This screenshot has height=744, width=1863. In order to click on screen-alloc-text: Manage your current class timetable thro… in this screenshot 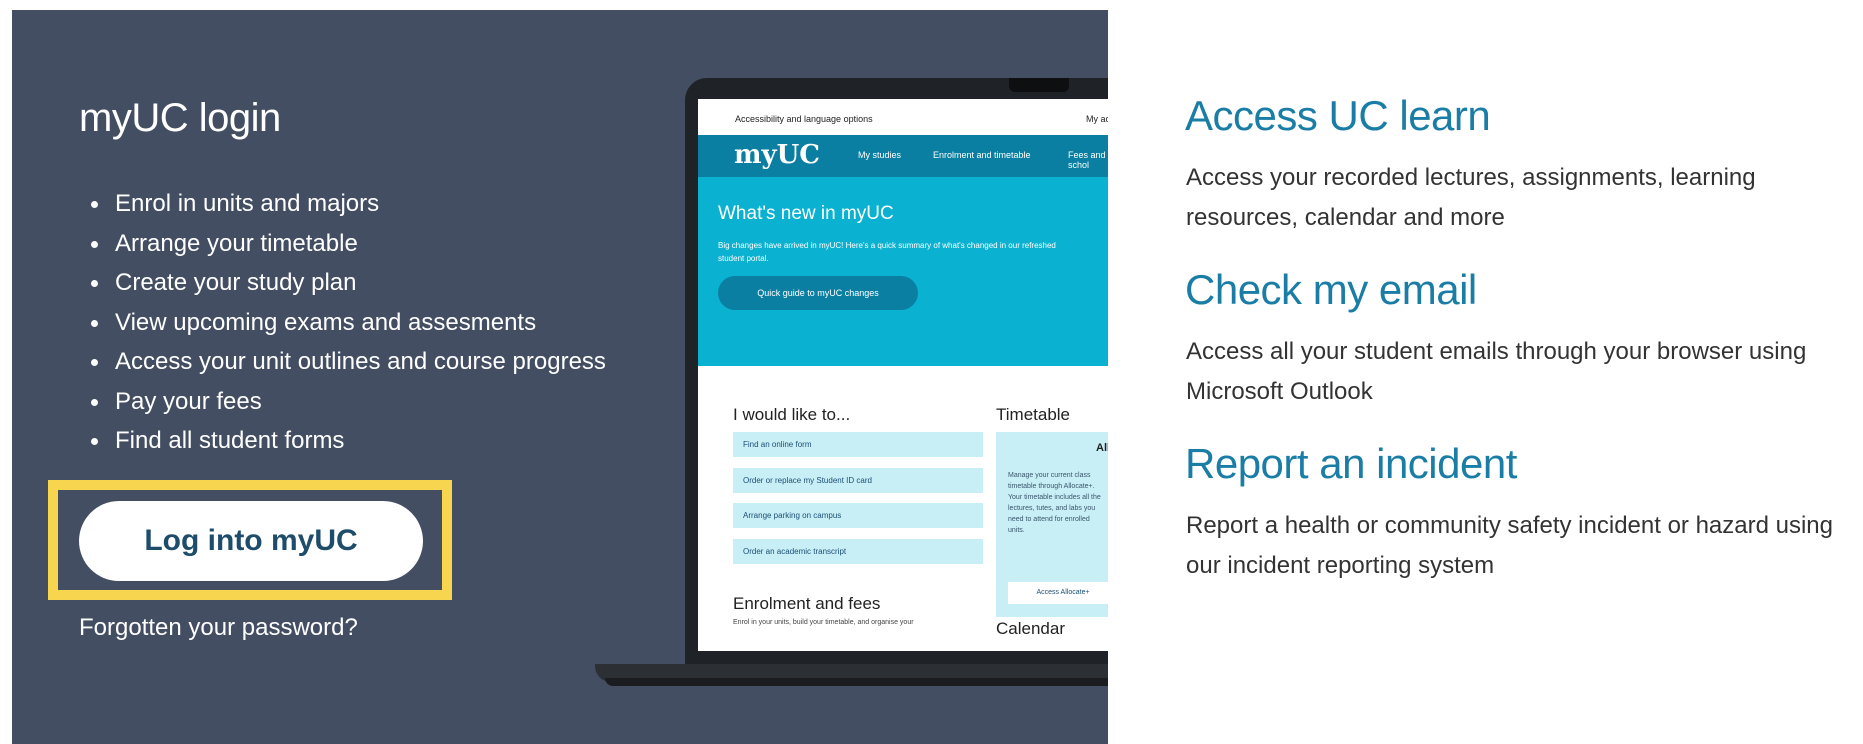, I will do `click(1054, 503)`.